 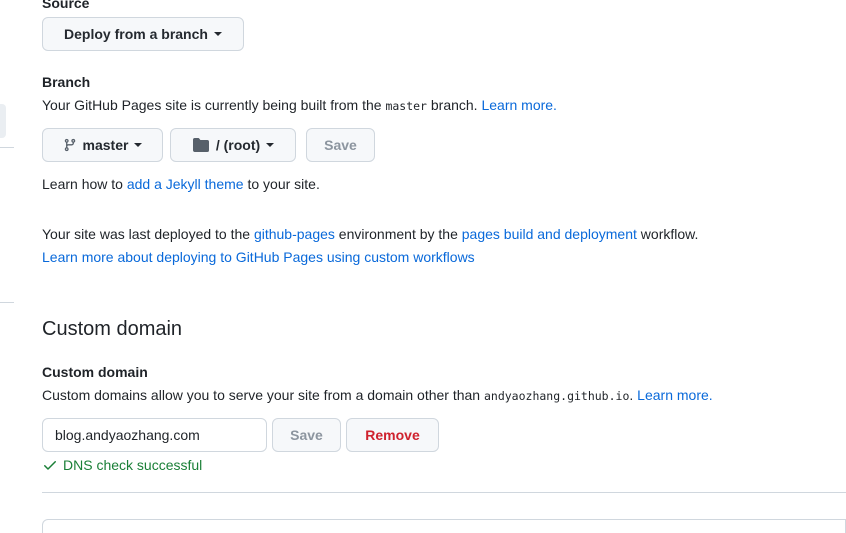 What do you see at coordinates (281, 184) in the screenshot?
I see `jekyll-text-after: to your site.` at bounding box center [281, 184].